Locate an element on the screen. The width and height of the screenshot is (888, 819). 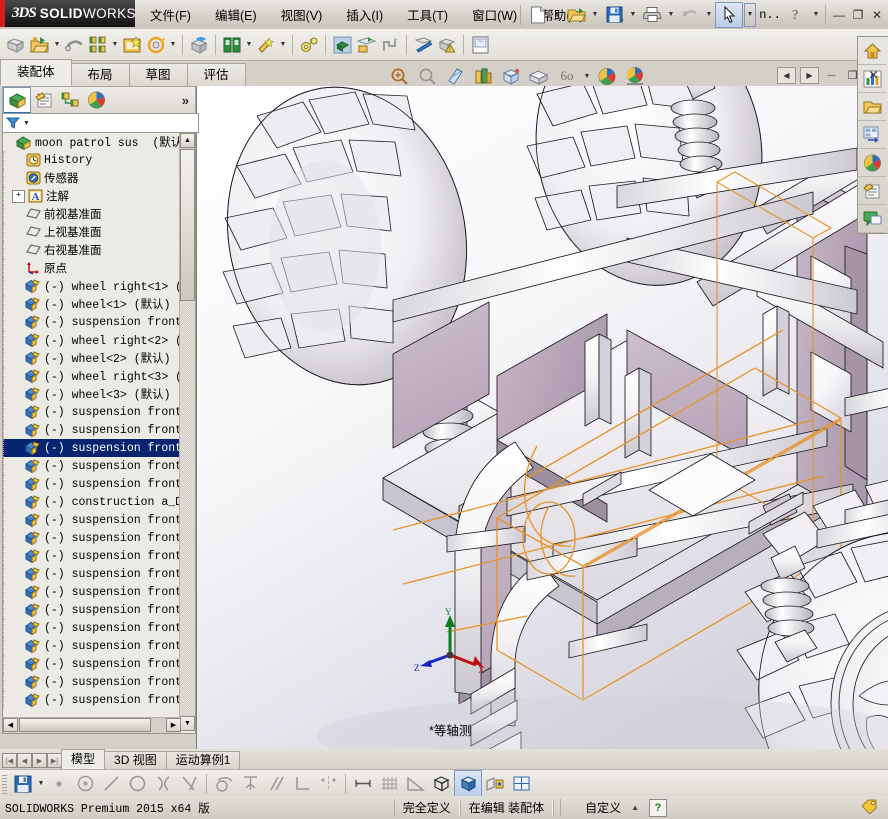
move-component-icon is located at coordinates (156, 45).